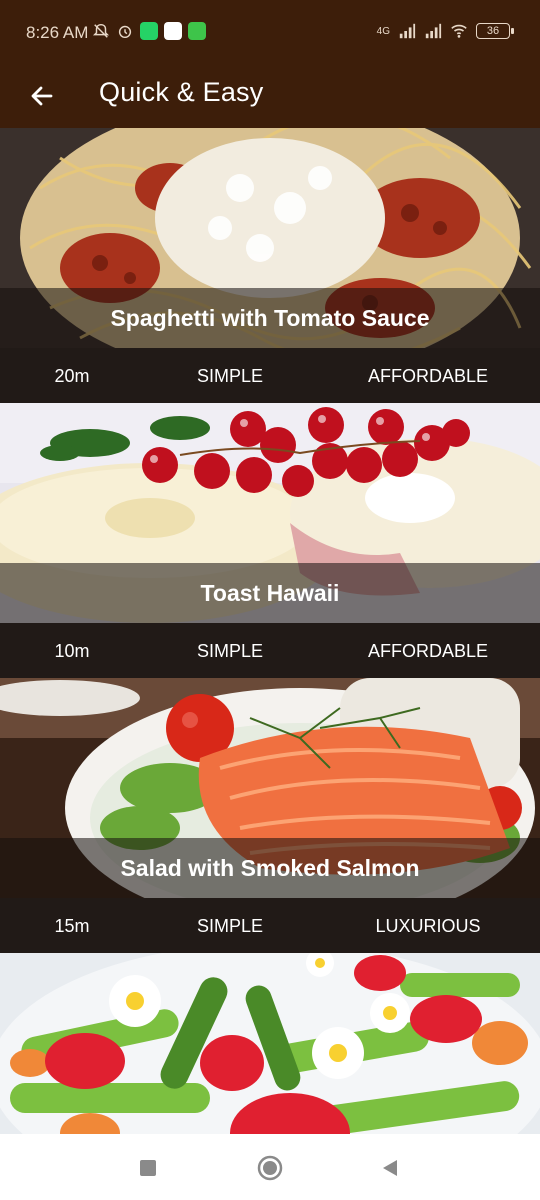 This screenshot has height=1200, width=540. I want to click on meal-title-overlay: Spaghetti with Tomato Sauce, so click(270, 318).